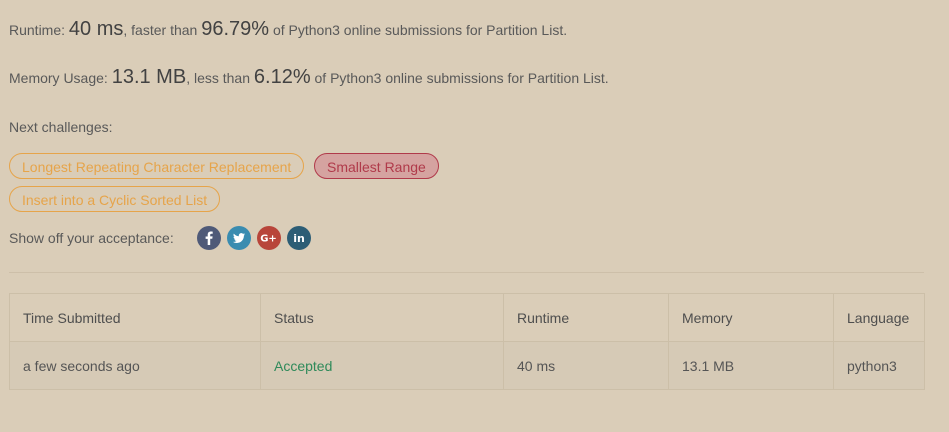 The image size is (949, 432). I want to click on svg-text: in, so click(299, 238).